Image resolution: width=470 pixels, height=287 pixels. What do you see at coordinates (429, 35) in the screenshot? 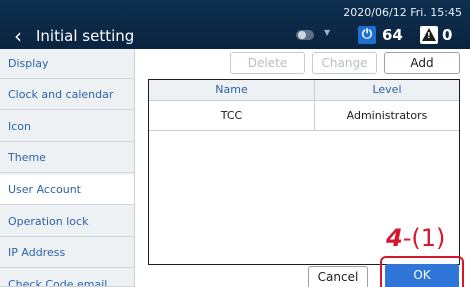
I see `warning-icon: !` at bounding box center [429, 35].